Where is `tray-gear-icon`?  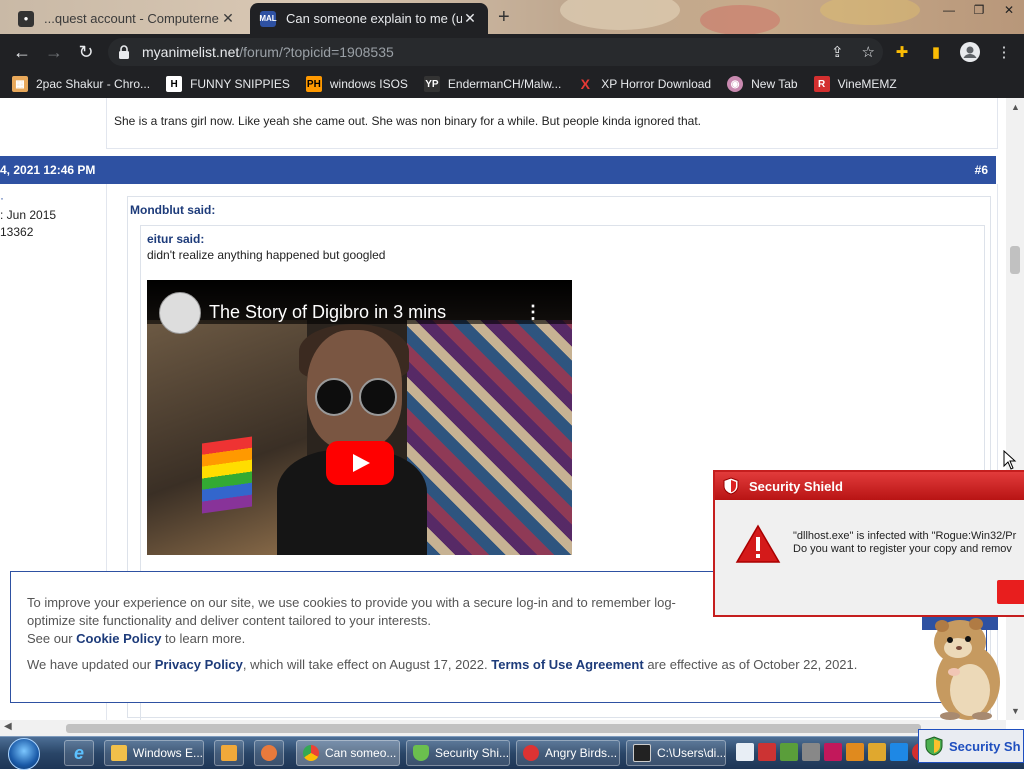
tray-gear-icon is located at coordinates (811, 752).